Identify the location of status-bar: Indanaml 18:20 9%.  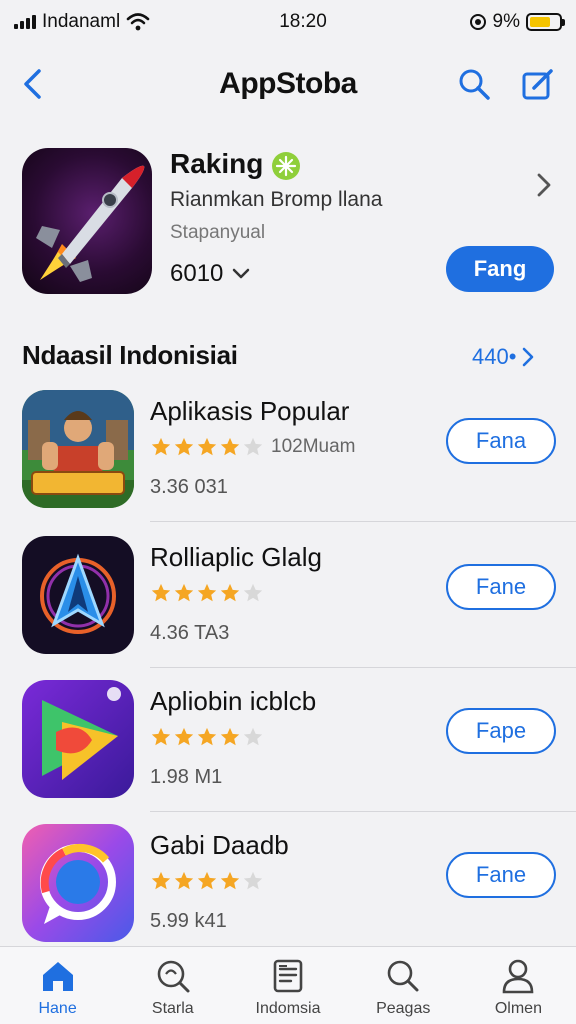
(288, 22).